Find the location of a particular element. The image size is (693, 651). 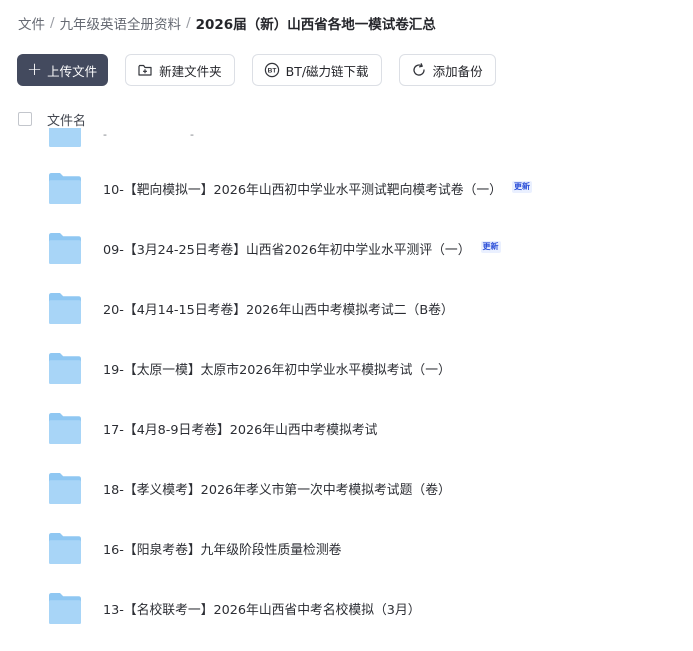

file-name: 16-【阳泉考卷】九年级阶段性质量检测卷 is located at coordinates (222, 550).